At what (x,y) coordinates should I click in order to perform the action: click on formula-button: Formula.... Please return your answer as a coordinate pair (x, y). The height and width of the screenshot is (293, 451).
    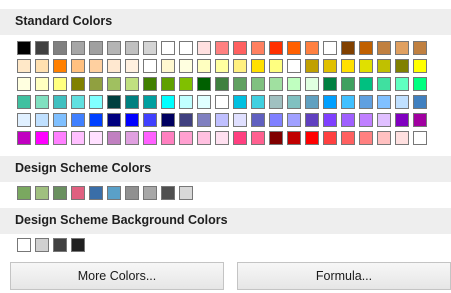
    Looking at the image, I should click on (344, 276).